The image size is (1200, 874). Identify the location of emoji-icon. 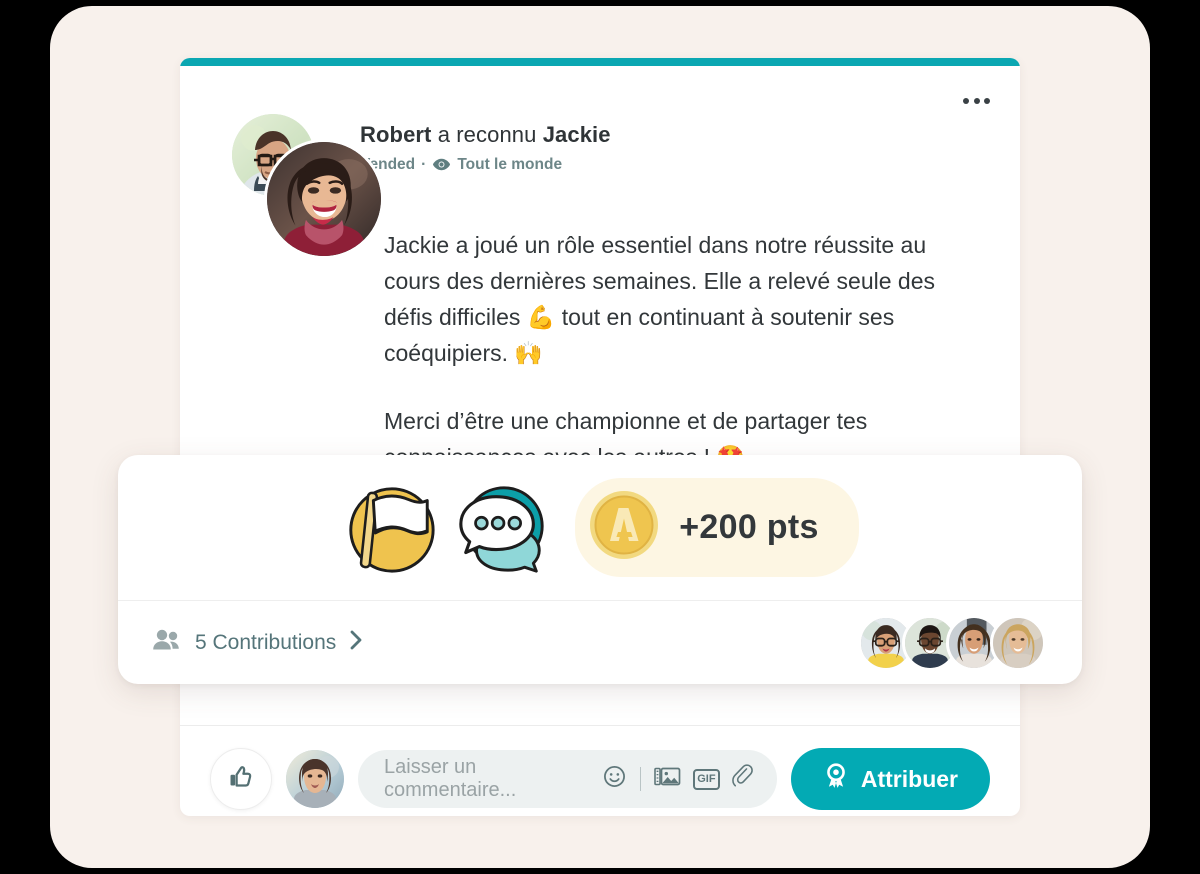
(614, 779).